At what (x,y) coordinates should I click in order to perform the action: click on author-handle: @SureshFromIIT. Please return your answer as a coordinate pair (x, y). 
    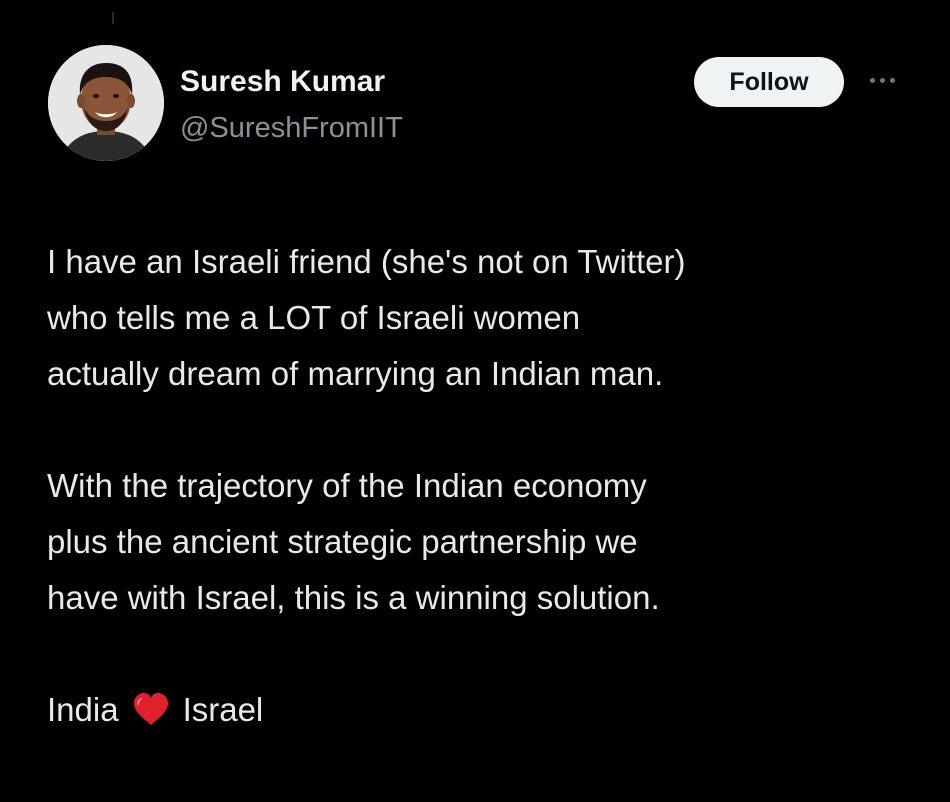
    Looking at the image, I should click on (291, 128).